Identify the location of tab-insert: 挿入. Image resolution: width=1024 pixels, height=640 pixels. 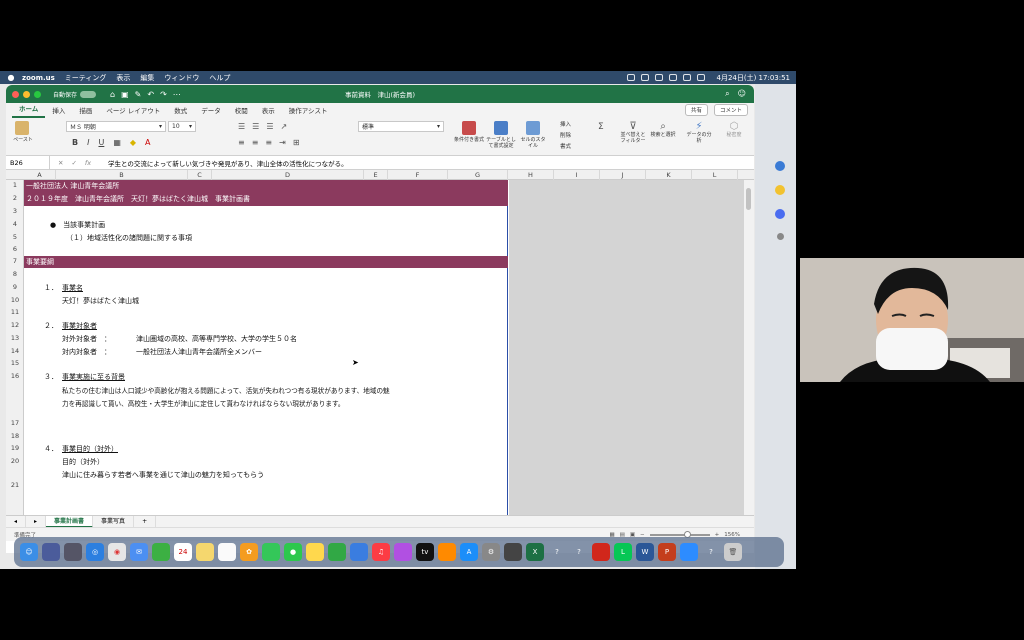
(58, 111).